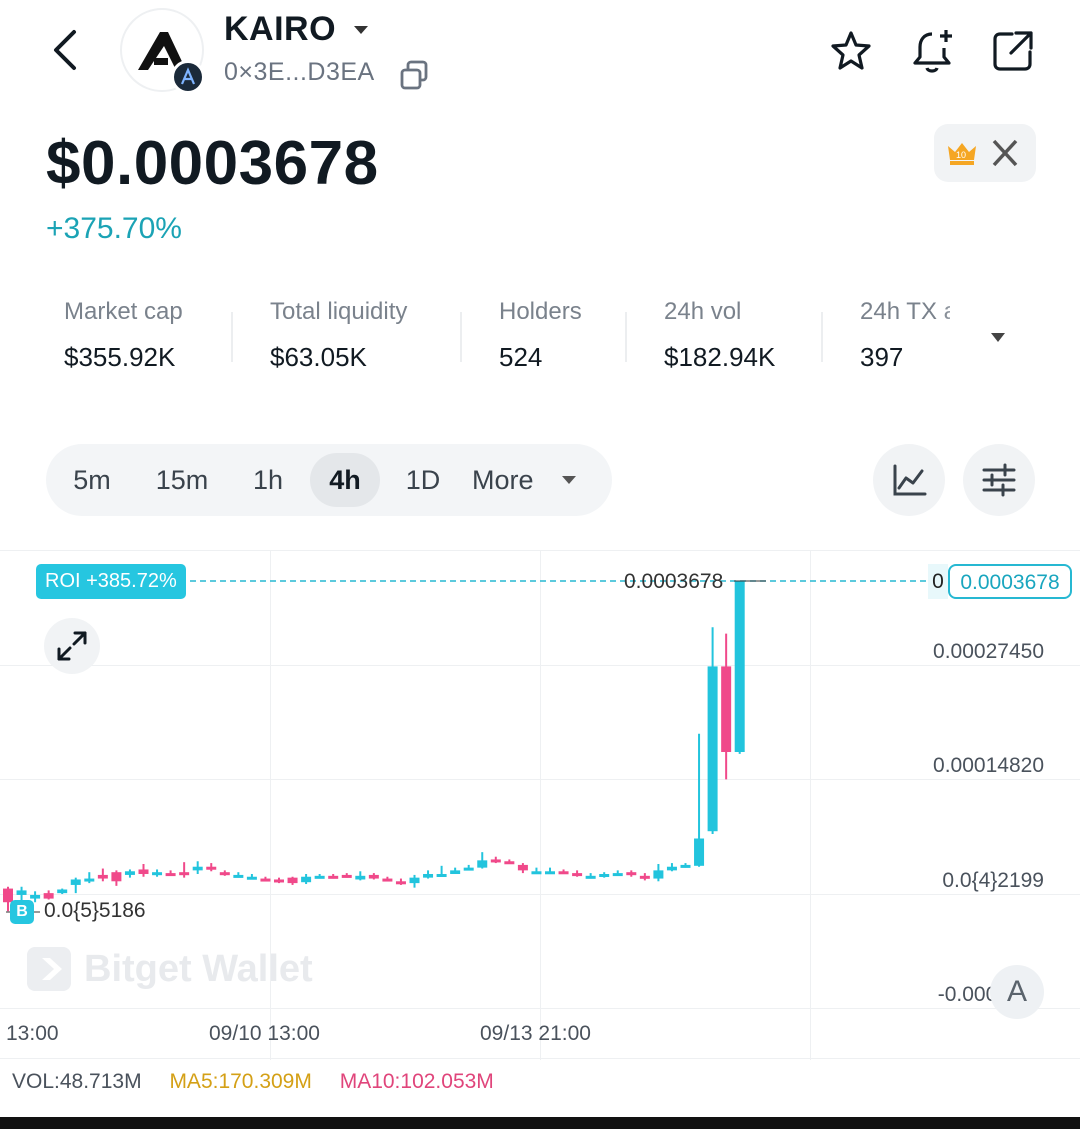 The image size is (1080, 1129). Describe the element at coordinates (268, 480) in the screenshot. I see `tab-1h: 1h` at that location.